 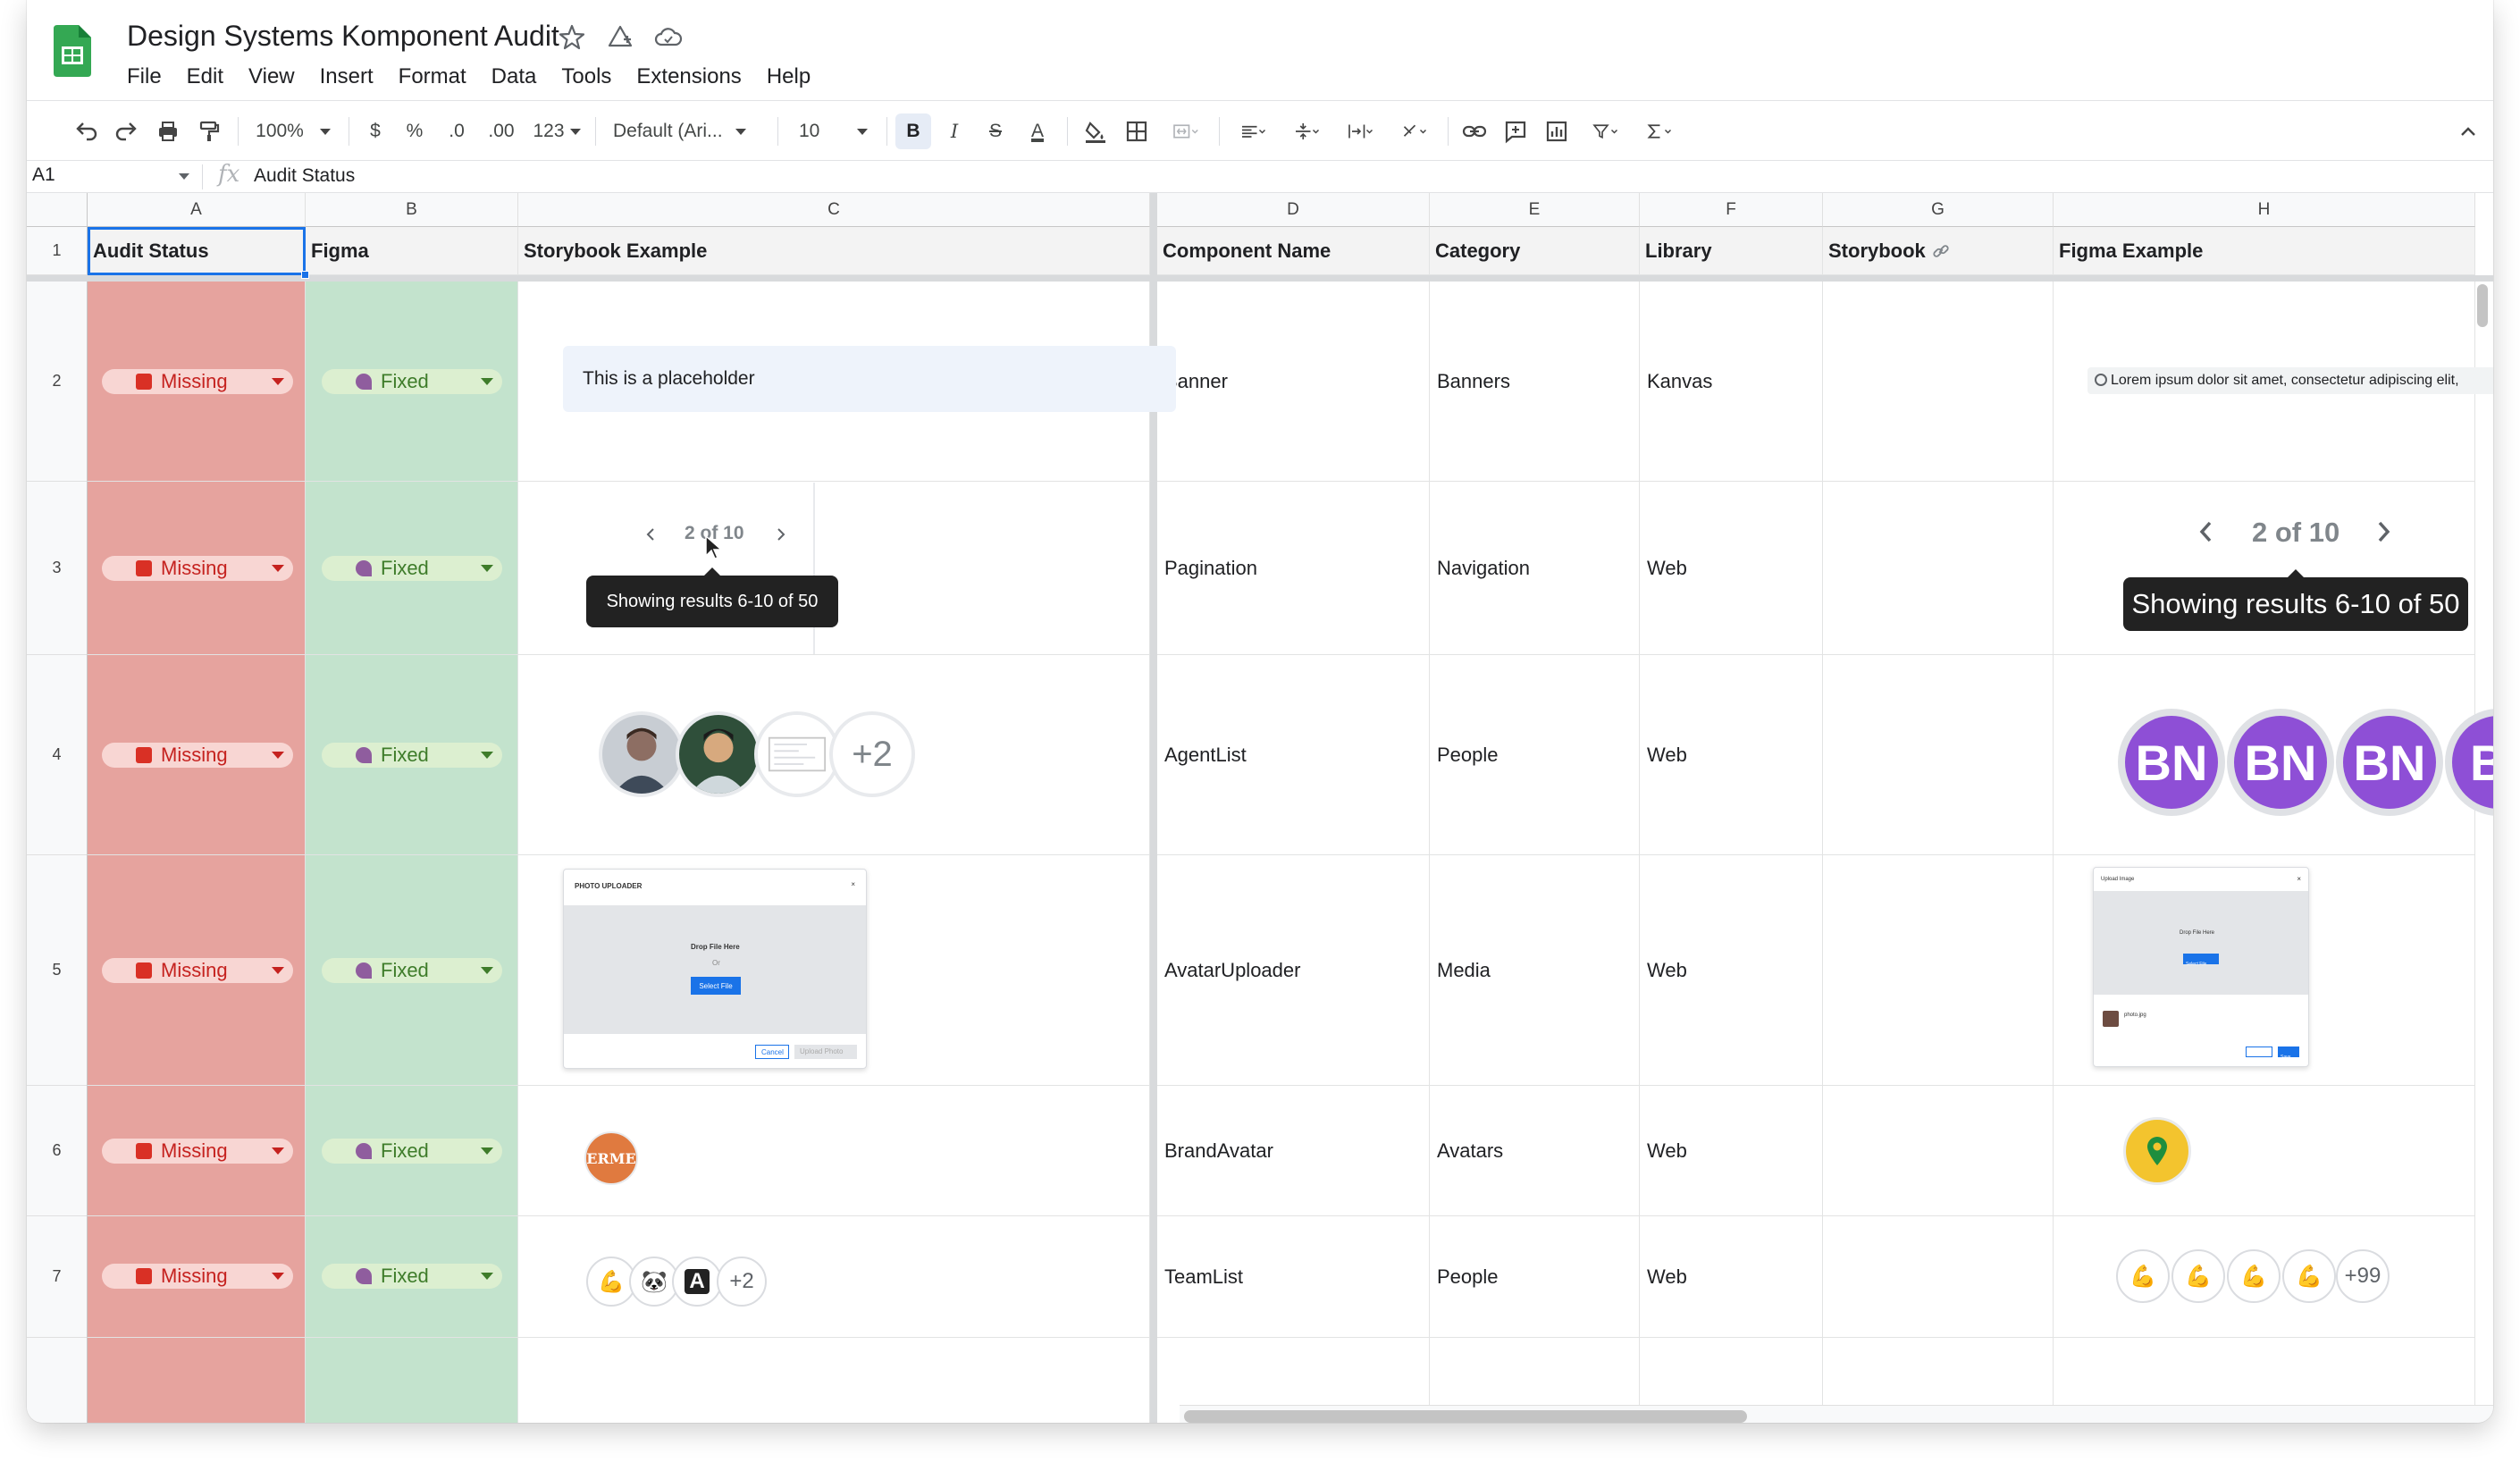 I want to click on name-box: A1, so click(x=112, y=176).